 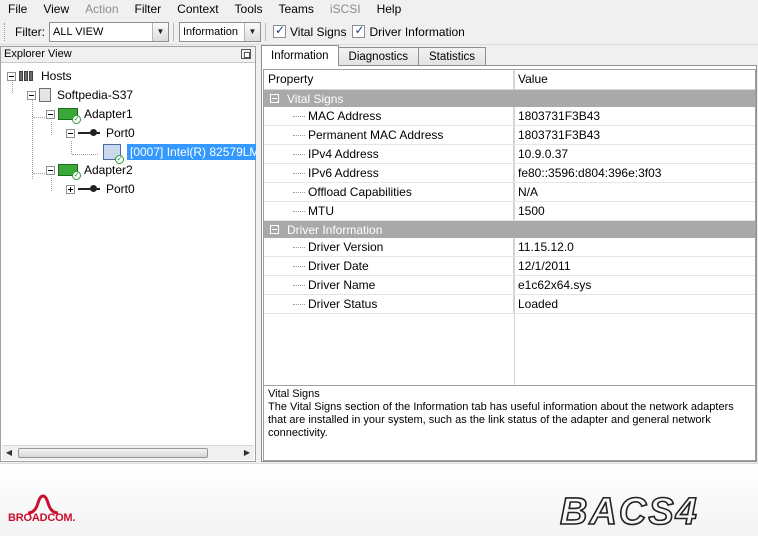 What do you see at coordinates (389, 9) in the screenshot?
I see `menu-help: Help` at bounding box center [389, 9].